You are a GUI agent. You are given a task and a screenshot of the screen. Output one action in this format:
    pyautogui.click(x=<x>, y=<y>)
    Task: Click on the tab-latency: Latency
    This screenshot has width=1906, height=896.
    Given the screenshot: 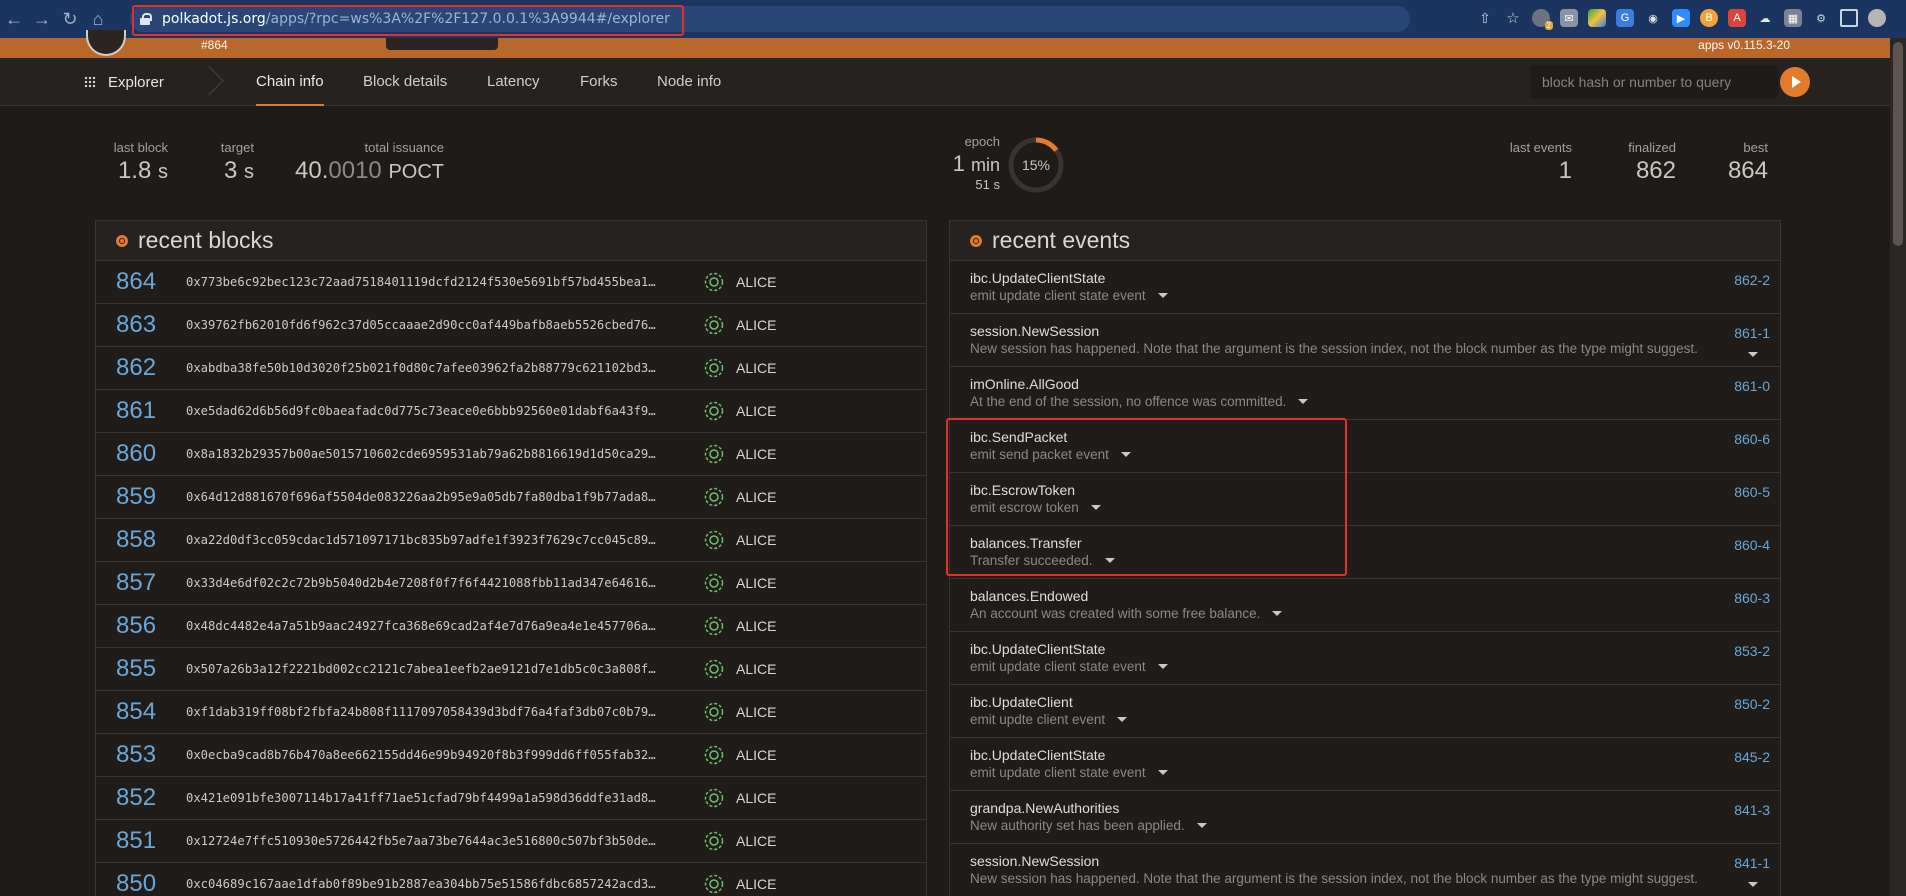 What is the action you would take?
    pyautogui.click(x=513, y=82)
    